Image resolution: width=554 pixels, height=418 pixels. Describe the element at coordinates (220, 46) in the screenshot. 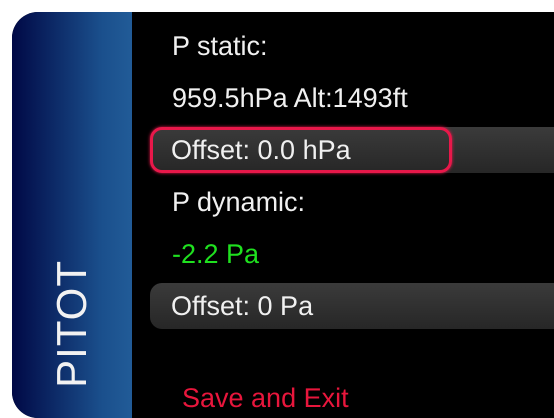

I see `field-label: P static:` at that location.